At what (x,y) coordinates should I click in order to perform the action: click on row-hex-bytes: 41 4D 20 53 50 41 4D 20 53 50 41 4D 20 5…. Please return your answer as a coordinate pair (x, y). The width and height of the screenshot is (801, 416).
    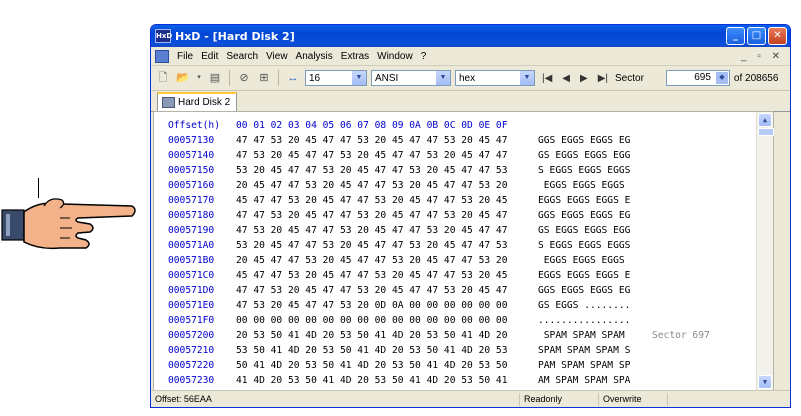
    Looking at the image, I should click on (372, 380).